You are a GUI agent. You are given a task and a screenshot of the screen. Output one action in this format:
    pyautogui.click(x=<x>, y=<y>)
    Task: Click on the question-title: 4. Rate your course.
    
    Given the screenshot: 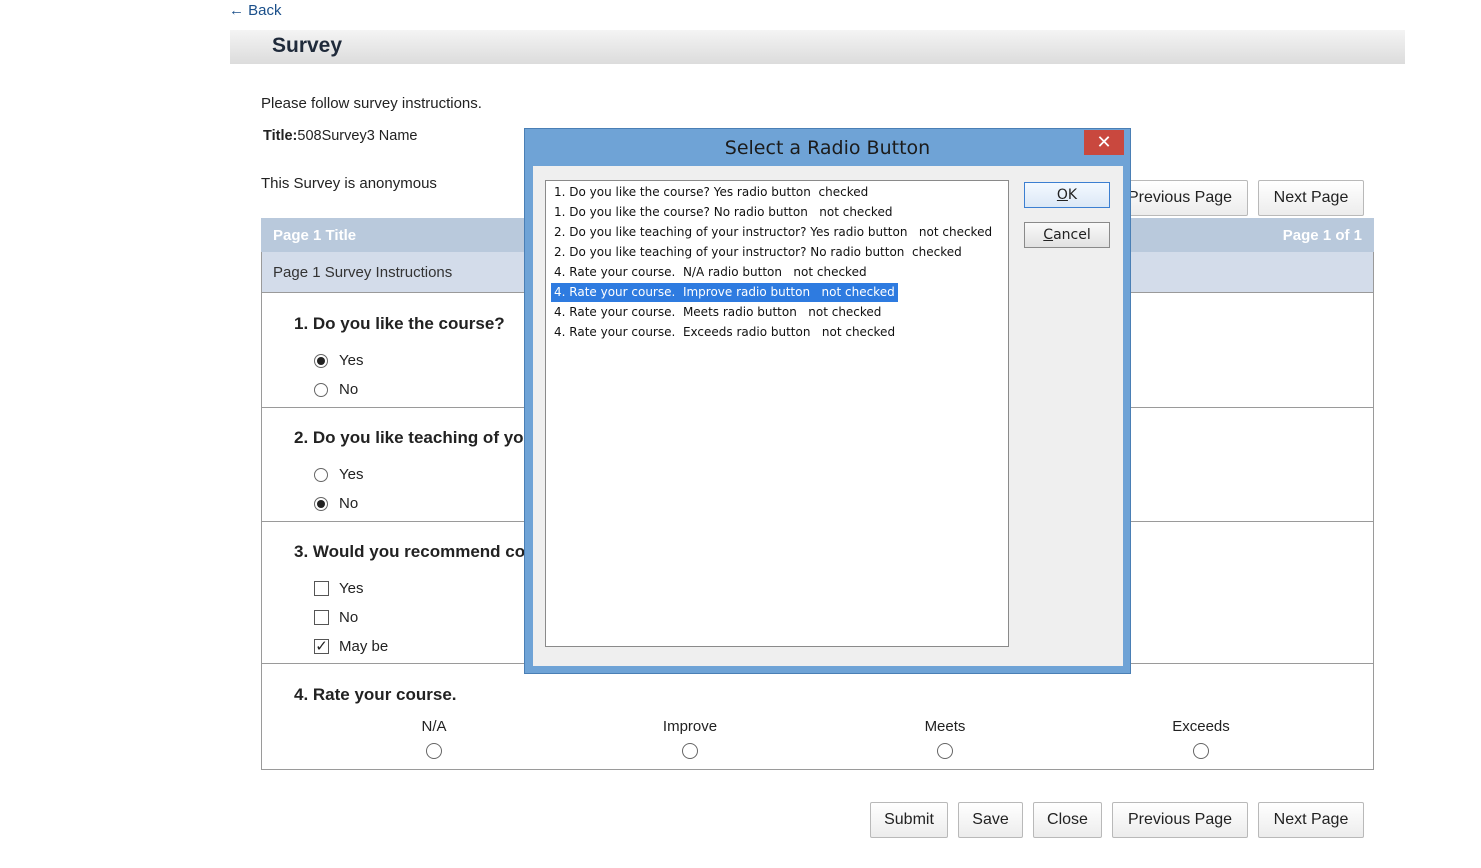 What is the action you would take?
    pyautogui.click(x=375, y=694)
    